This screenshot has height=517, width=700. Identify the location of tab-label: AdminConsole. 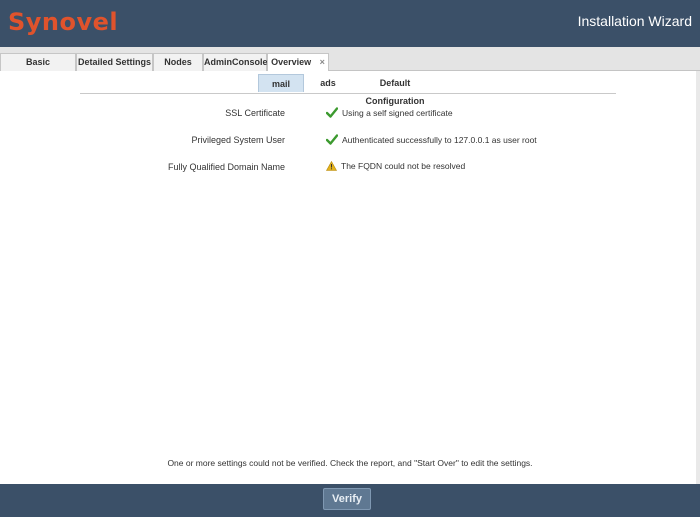
(236, 62).